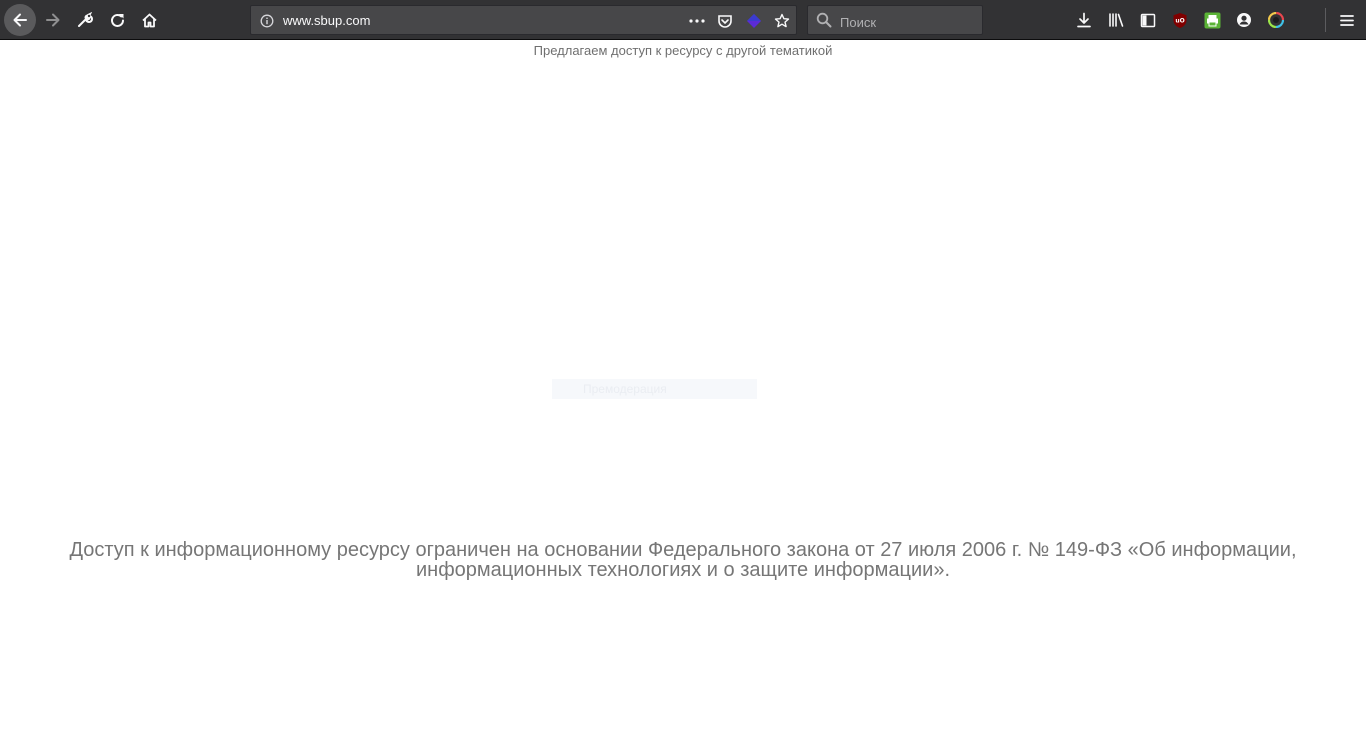  I want to click on customize-button, so click(85, 20).